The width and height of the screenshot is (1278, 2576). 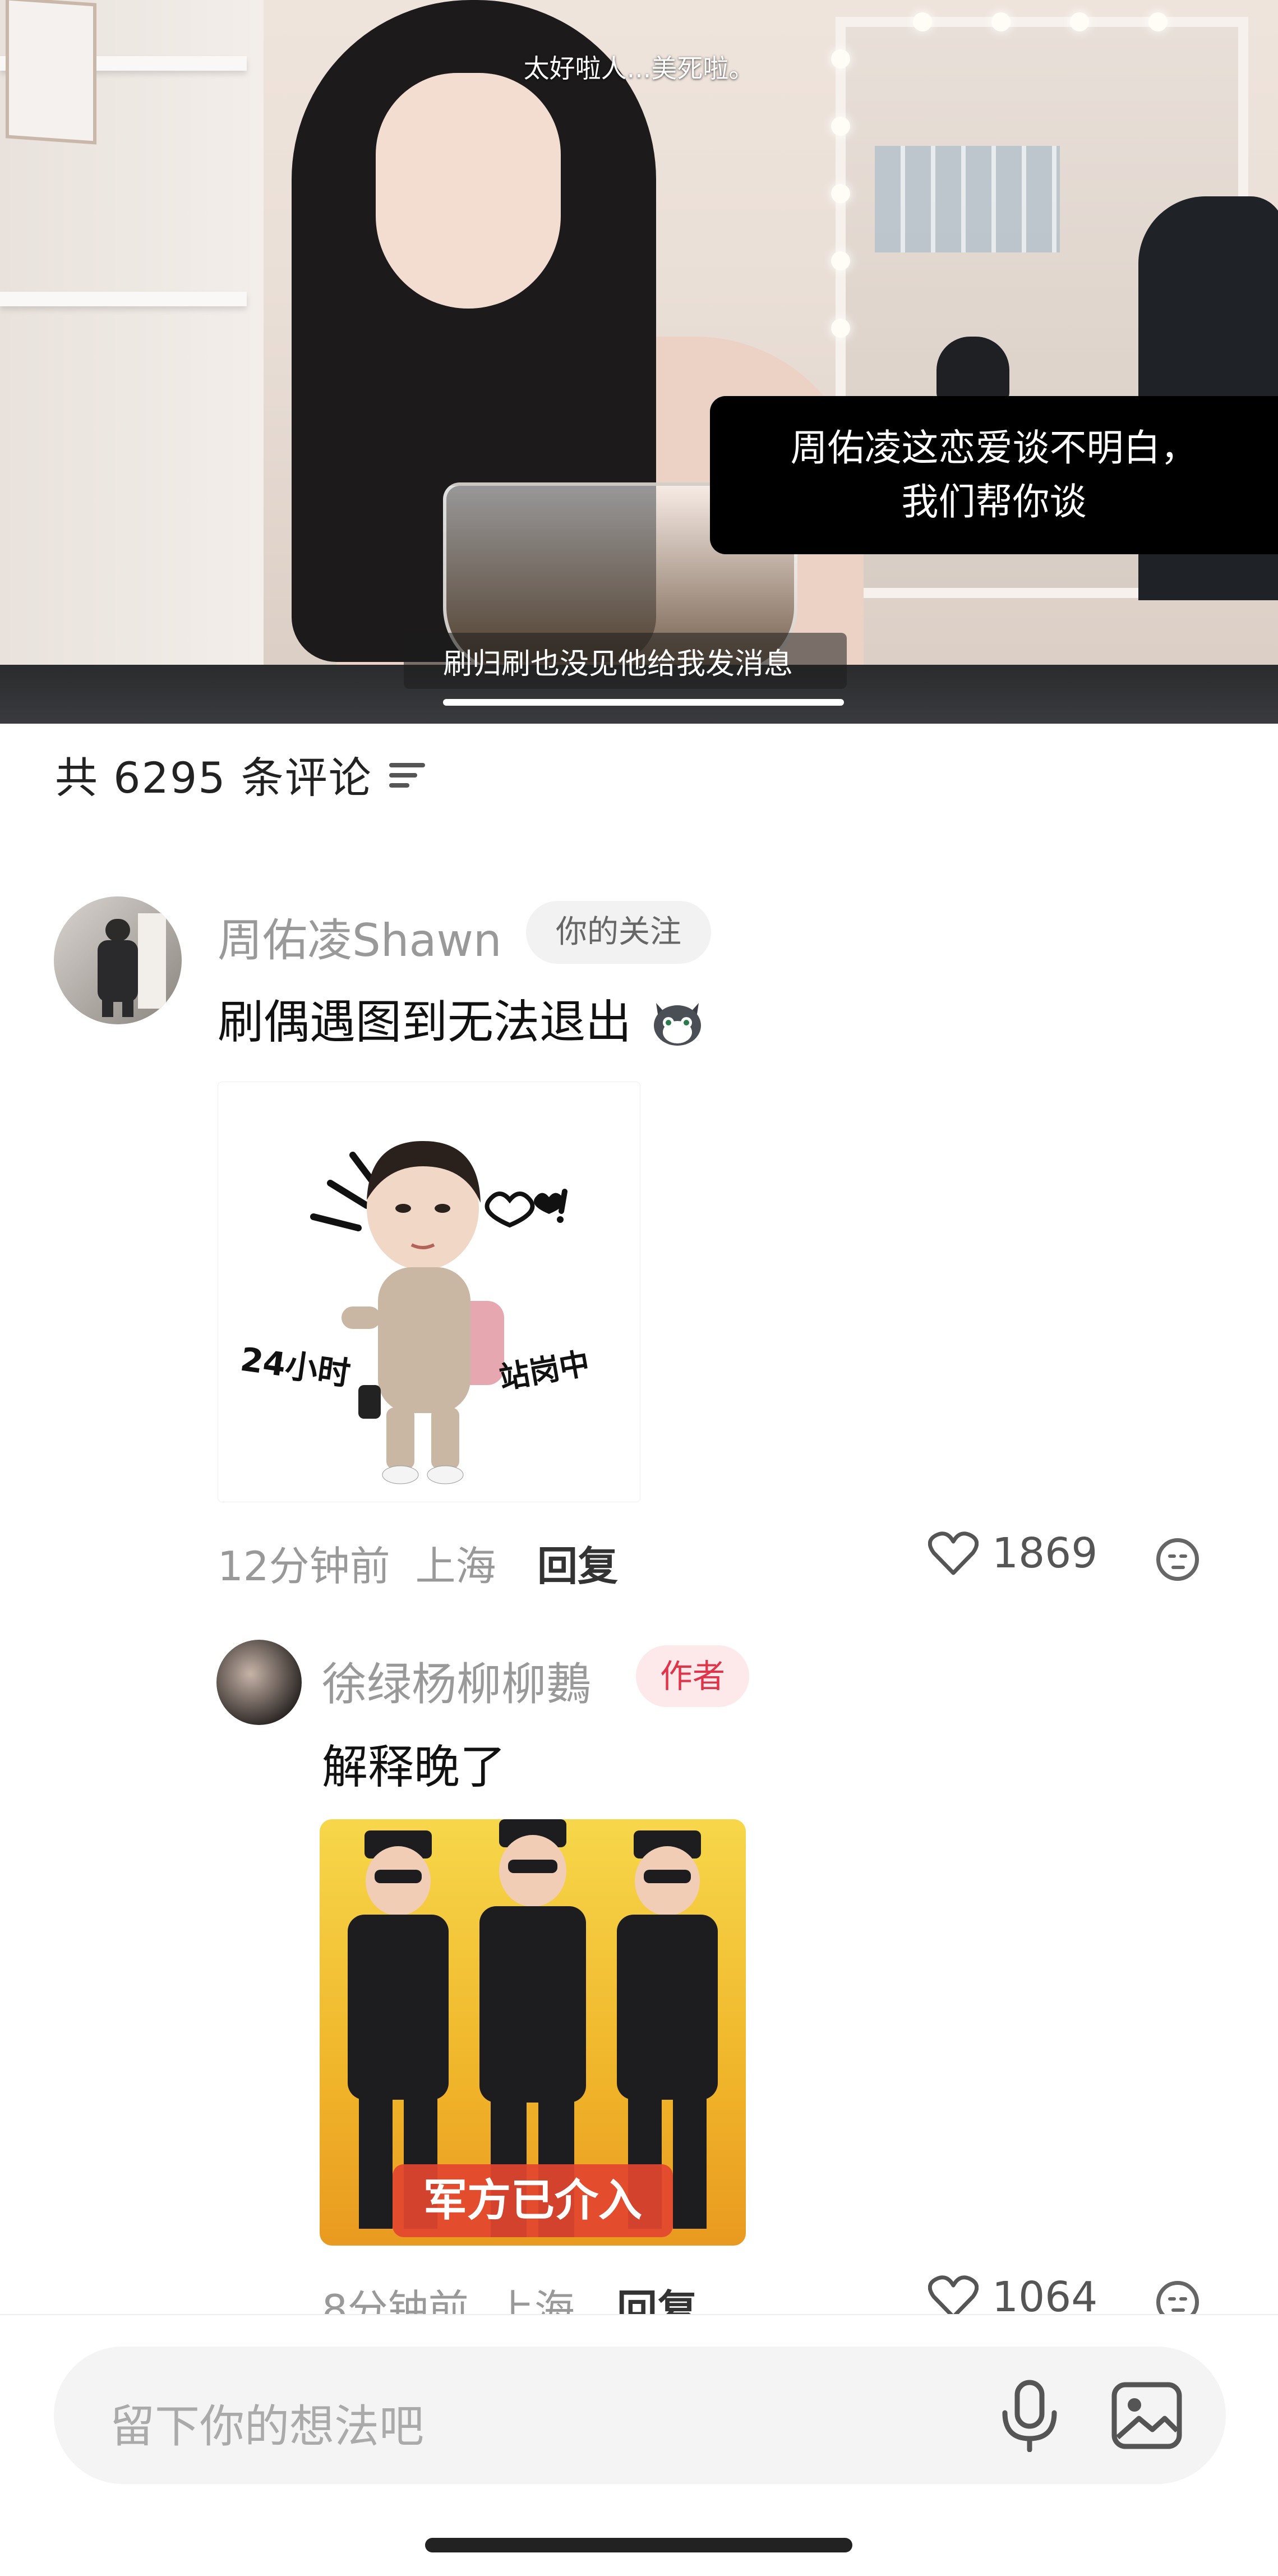 I want to click on comment-meta: 12分钟前 上海, so click(x=357, y=1562).